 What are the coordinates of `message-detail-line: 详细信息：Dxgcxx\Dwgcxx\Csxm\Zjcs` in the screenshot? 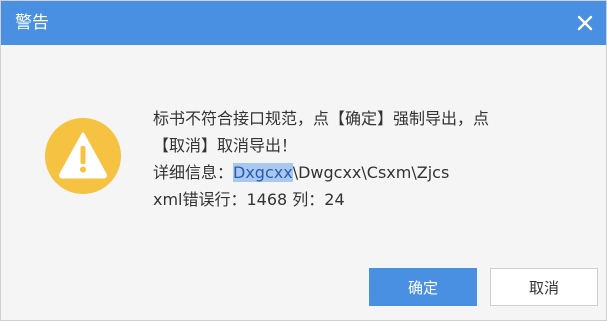 It's located at (363, 172).